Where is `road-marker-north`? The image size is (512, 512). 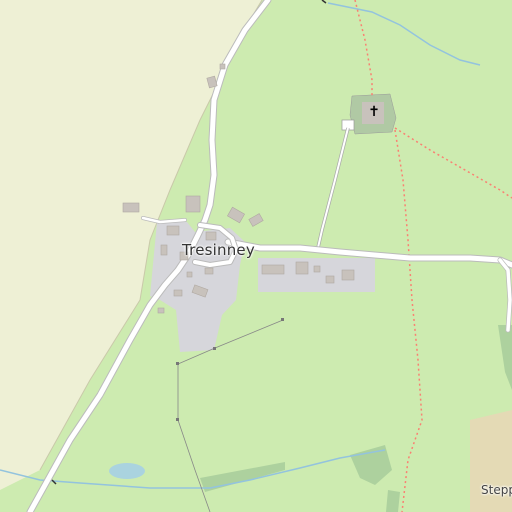 road-marker-north is located at coordinates (324, 2).